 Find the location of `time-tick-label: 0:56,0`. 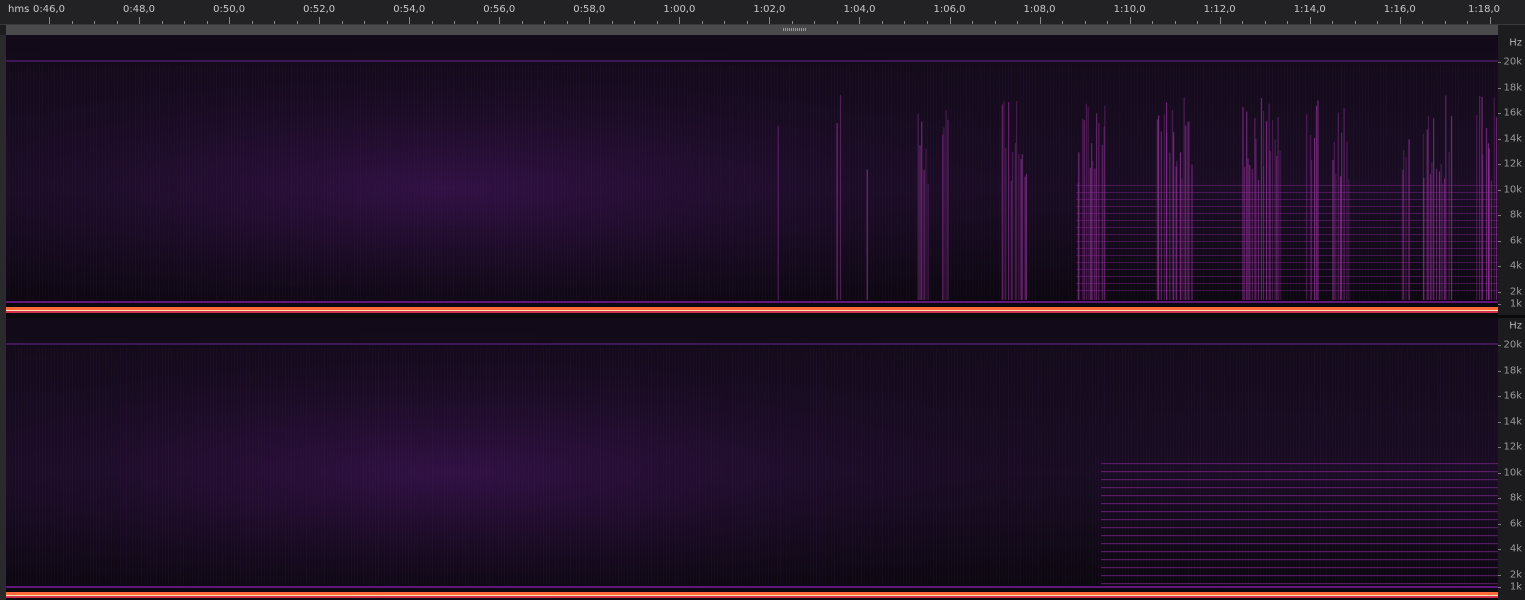

time-tick-label: 0:56,0 is located at coordinates (499, 9).